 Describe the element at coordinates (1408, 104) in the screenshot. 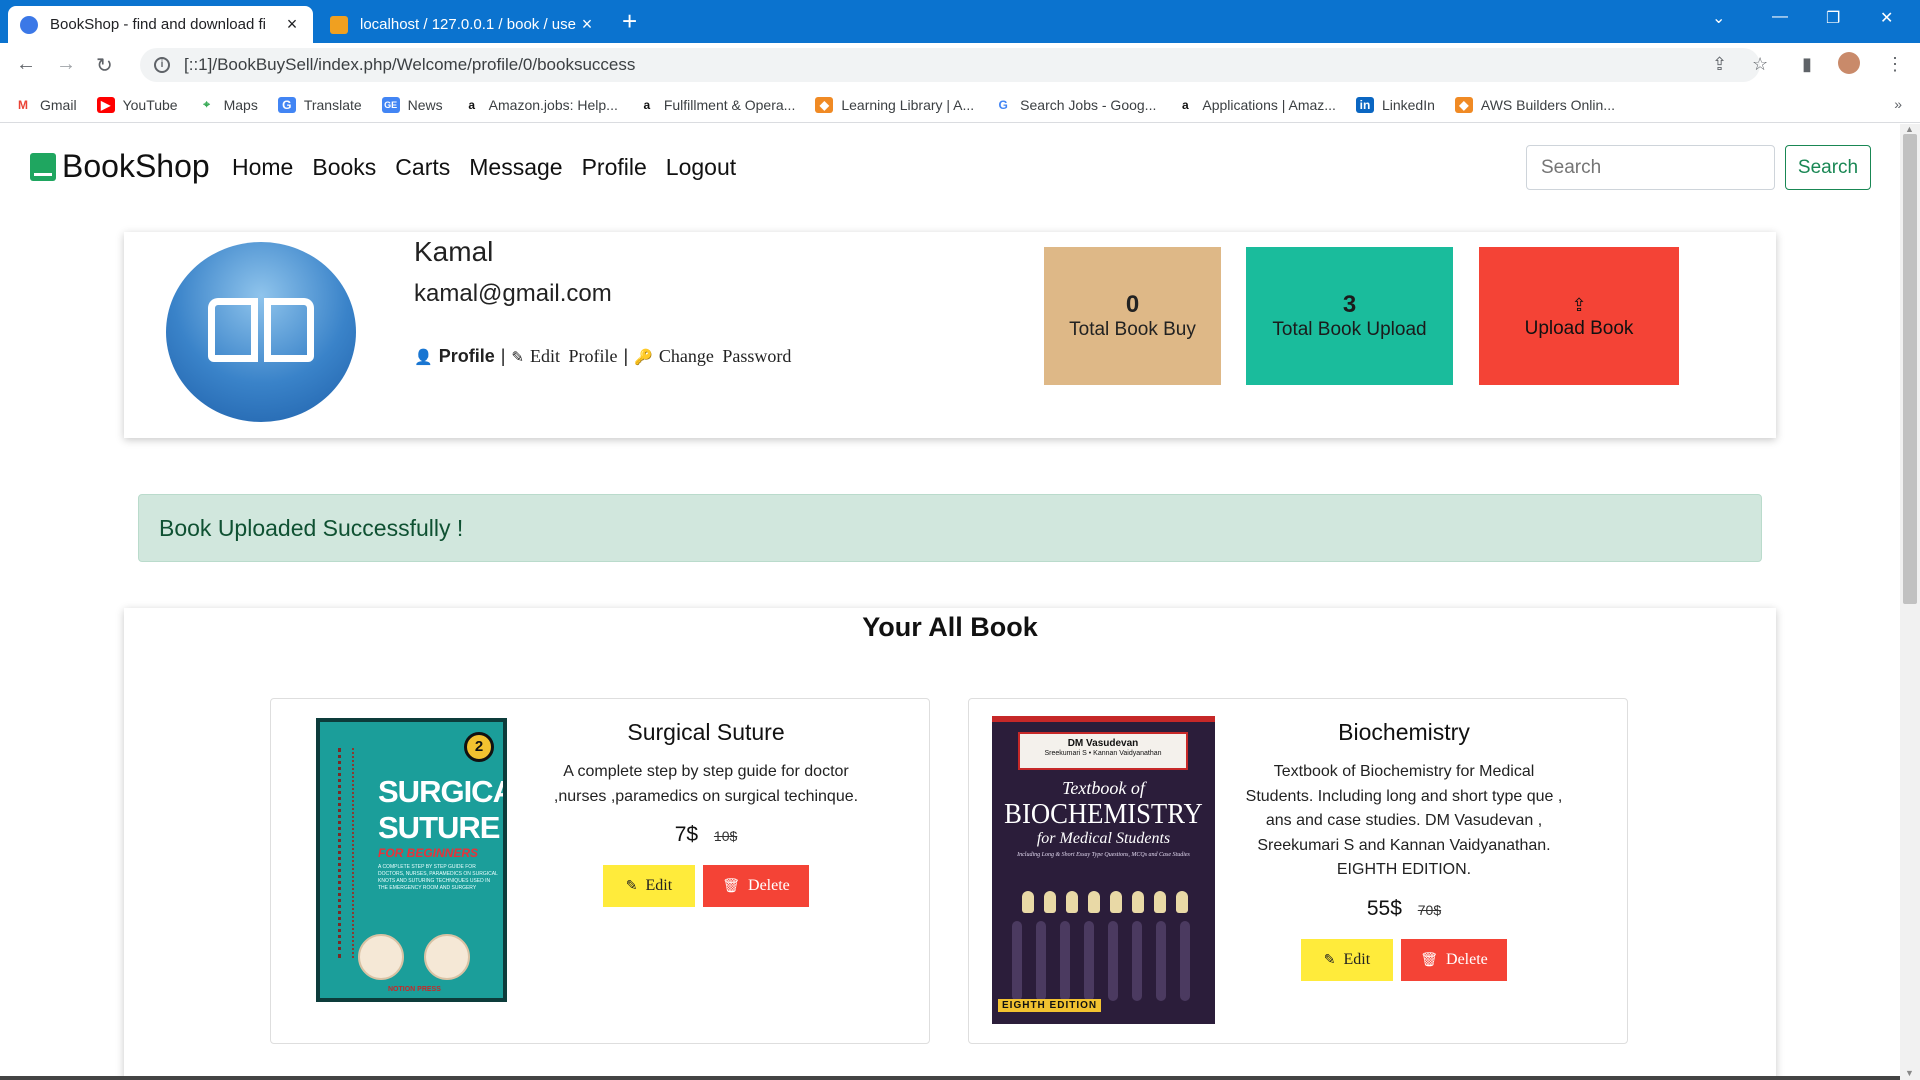

I see `bookmark-label: LinkedIn` at that location.